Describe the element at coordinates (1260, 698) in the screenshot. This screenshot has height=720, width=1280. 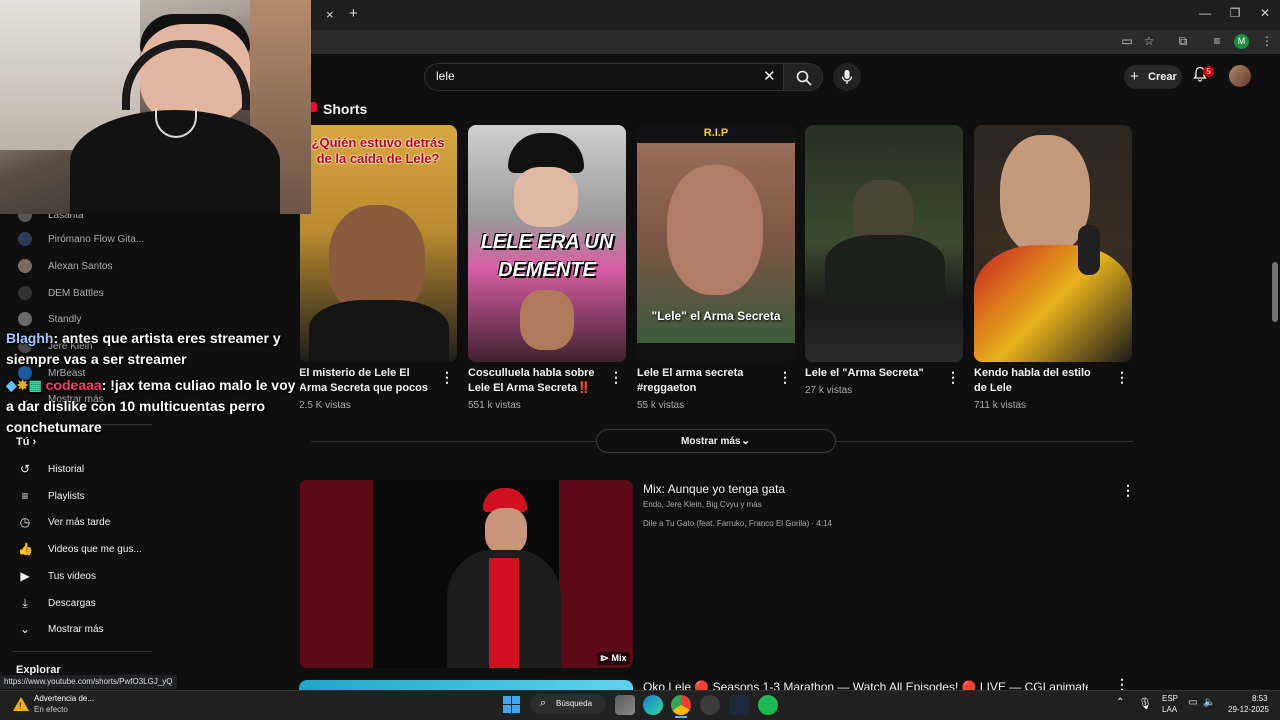
I see `clock-time: 8:53` at that location.